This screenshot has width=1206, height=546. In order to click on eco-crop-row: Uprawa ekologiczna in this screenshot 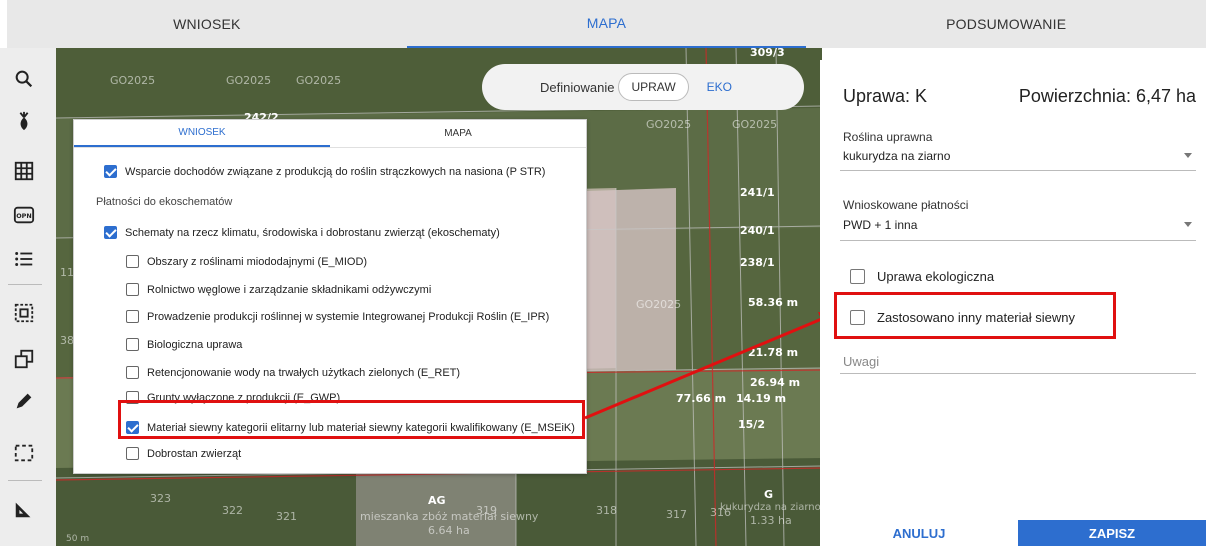, I will do `click(922, 276)`.